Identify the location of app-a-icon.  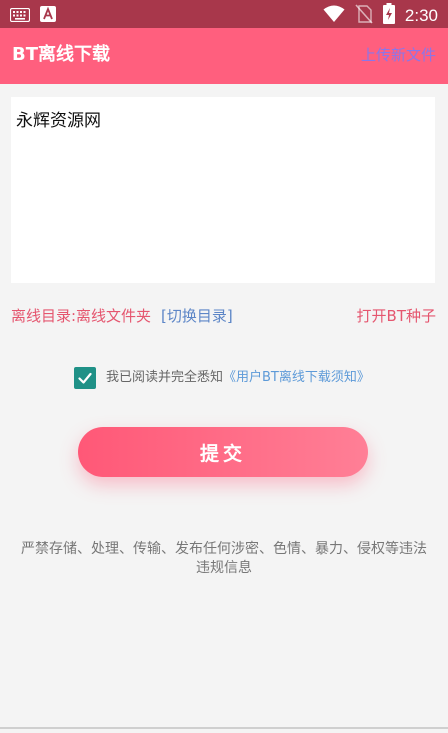
(48, 16).